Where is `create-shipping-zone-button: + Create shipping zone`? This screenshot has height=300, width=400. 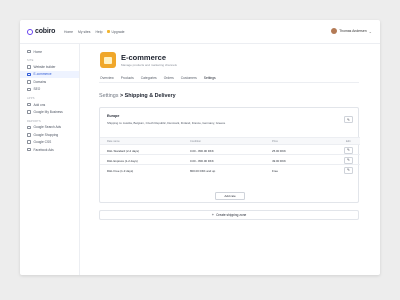 create-shipping-zone-button: + Create shipping zone is located at coordinates (229, 215).